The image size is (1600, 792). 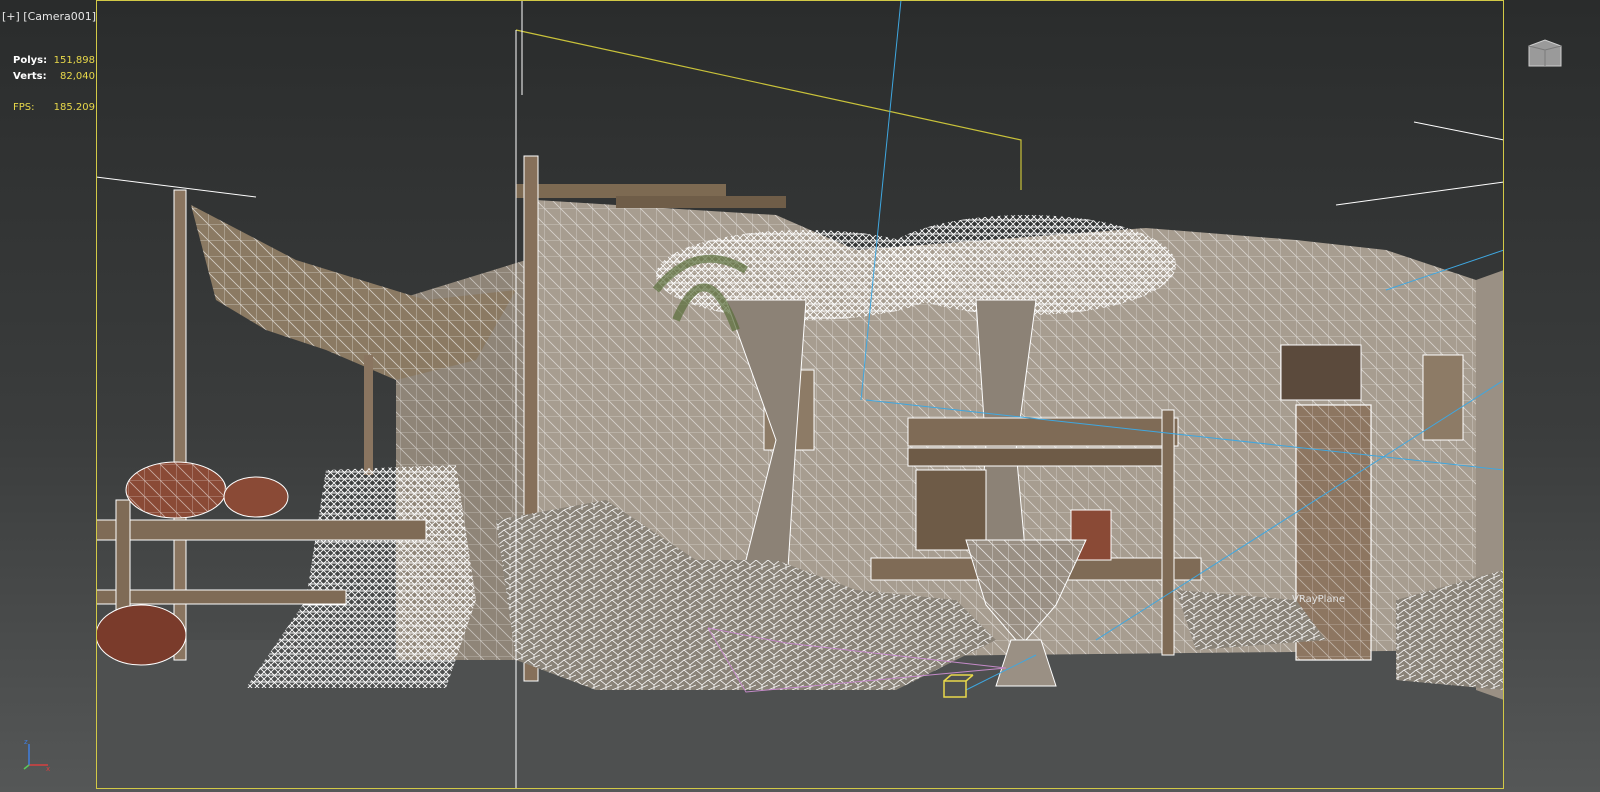 What do you see at coordinates (74, 107) in the screenshot?
I see `fps-value: 185.209` at bounding box center [74, 107].